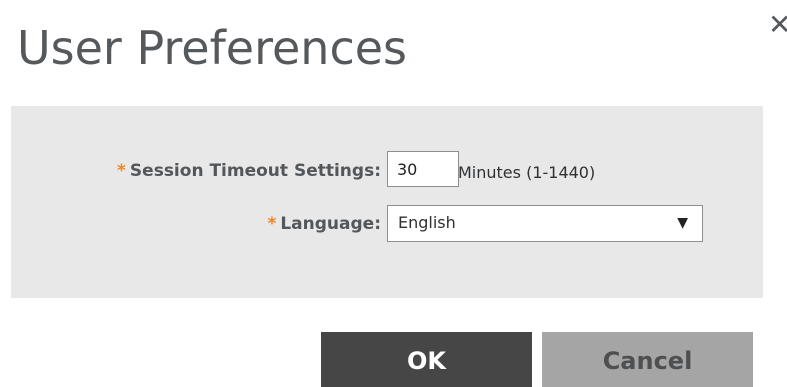 The height and width of the screenshot is (387, 787). What do you see at coordinates (426, 359) in the screenshot?
I see `ok-button: OK` at bounding box center [426, 359].